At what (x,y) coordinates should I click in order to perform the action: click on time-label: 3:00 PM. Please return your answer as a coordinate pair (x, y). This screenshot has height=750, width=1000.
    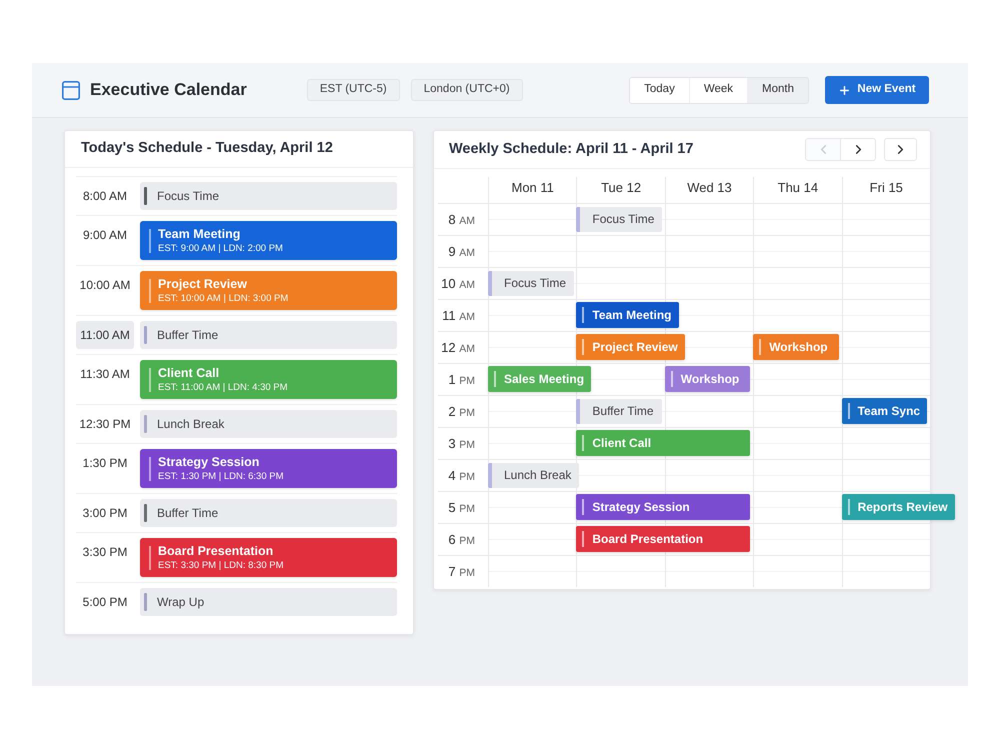
    Looking at the image, I should click on (105, 513).